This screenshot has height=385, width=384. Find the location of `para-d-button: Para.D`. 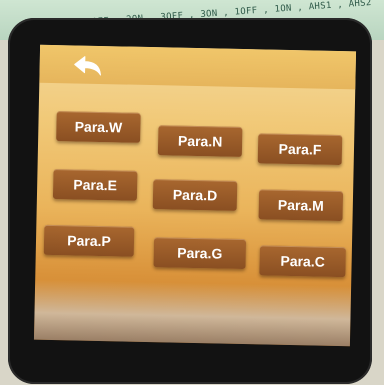

para-d-button: Para.D is located at coordinates (195, 195).